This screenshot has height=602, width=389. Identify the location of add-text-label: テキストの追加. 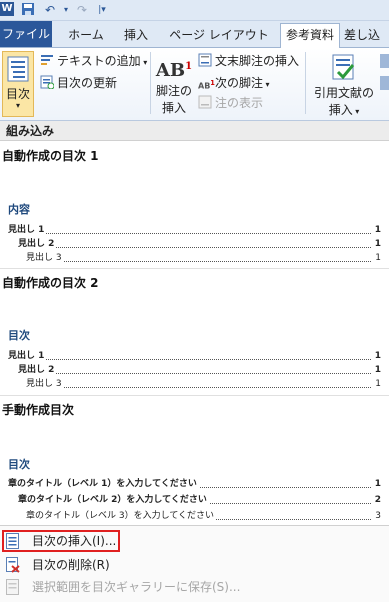
(99, 61).